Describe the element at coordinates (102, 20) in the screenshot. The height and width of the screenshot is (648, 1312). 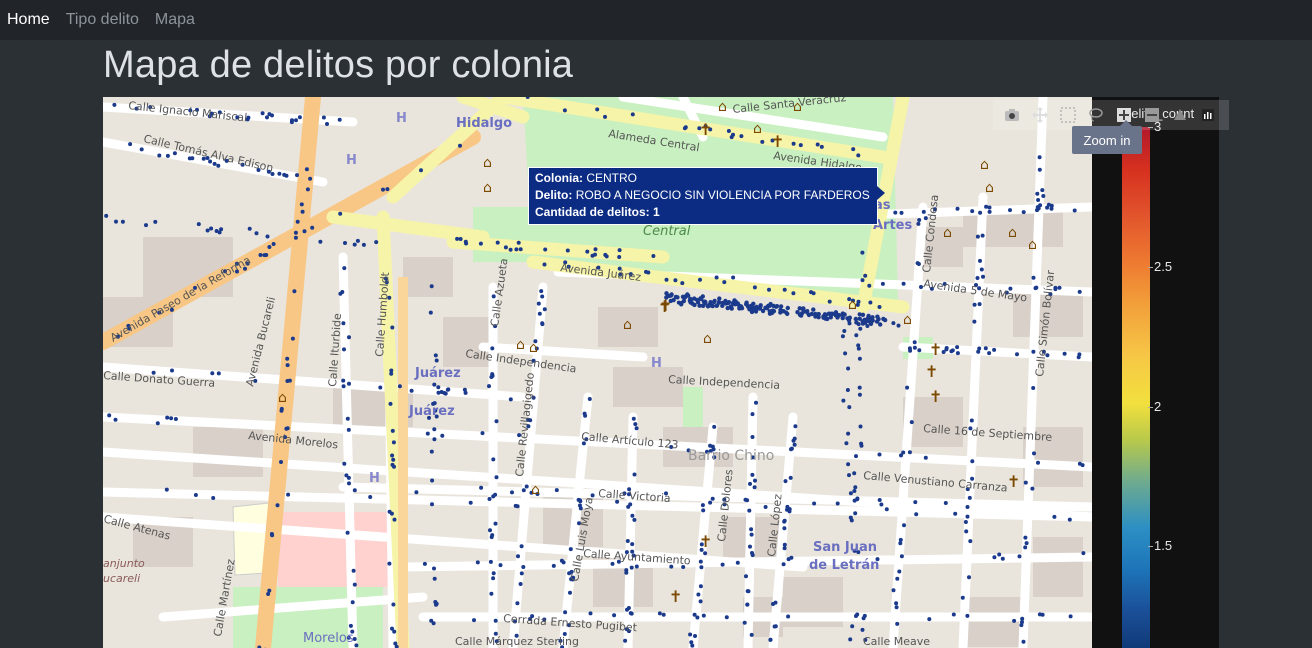
I see `nav-tipo-delito-link: Tipo delito` at that location.